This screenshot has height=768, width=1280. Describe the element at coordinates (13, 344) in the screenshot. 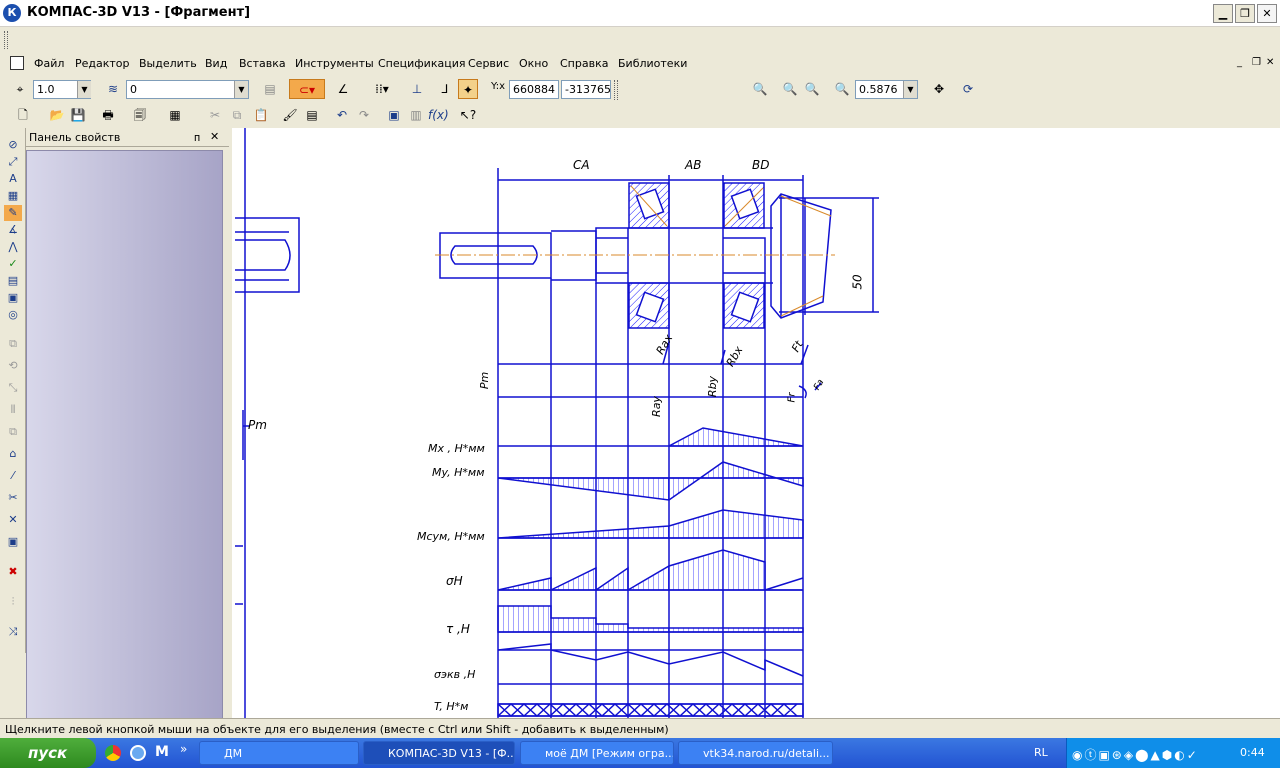

I see `move-icon: ⧉` at that location.